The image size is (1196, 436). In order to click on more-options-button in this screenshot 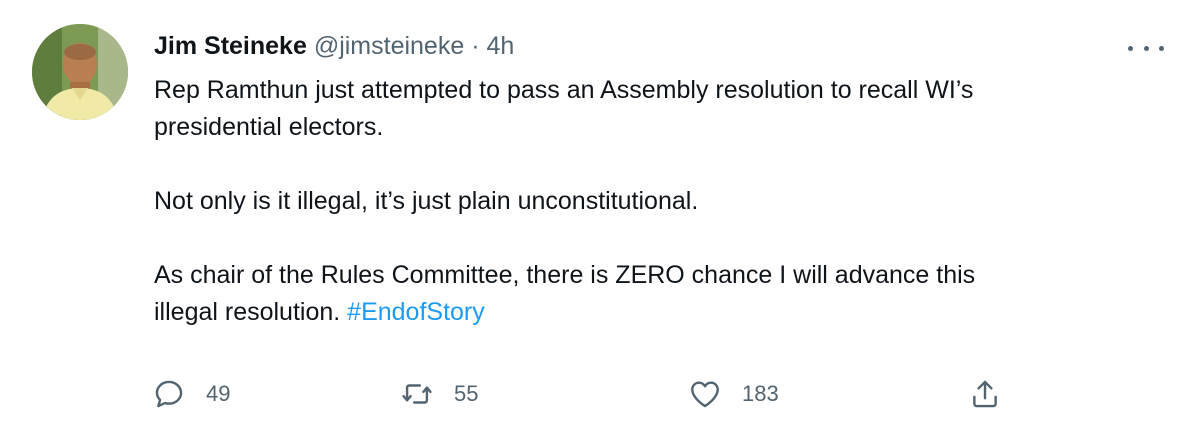, I will do `click(1146, 48)`.